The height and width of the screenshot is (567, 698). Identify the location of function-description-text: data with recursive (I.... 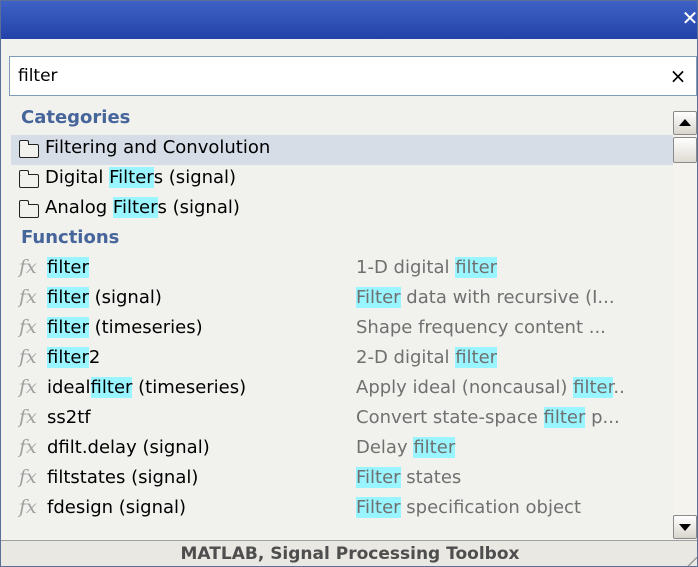
(507, 297).